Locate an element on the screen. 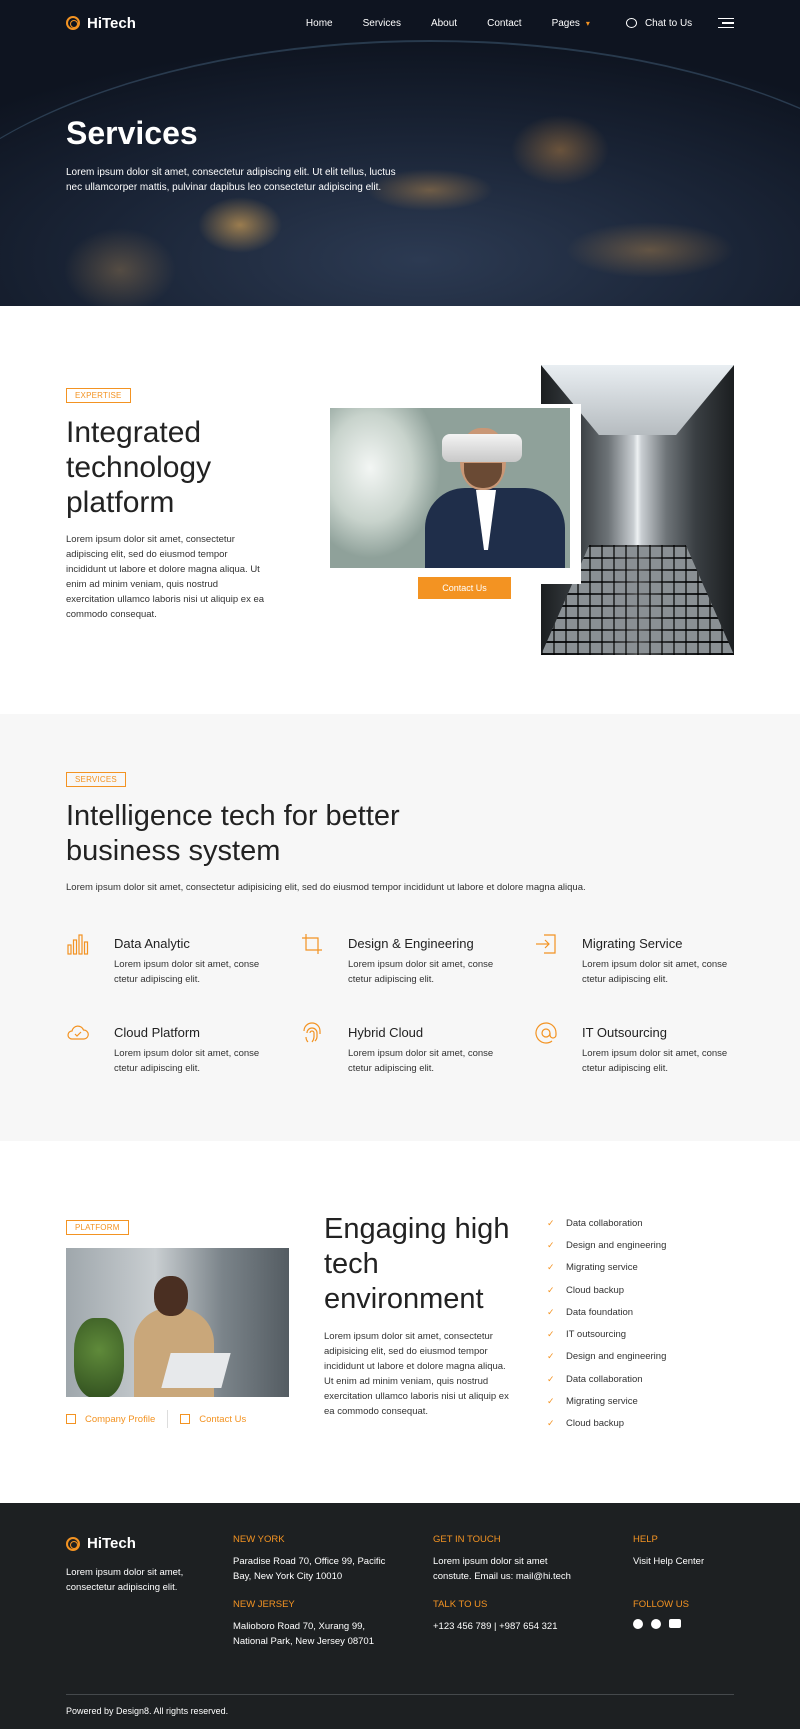 This screenshot has height=1729, width=800. service-title: Data Analytic is located at coordinates (152, 943).